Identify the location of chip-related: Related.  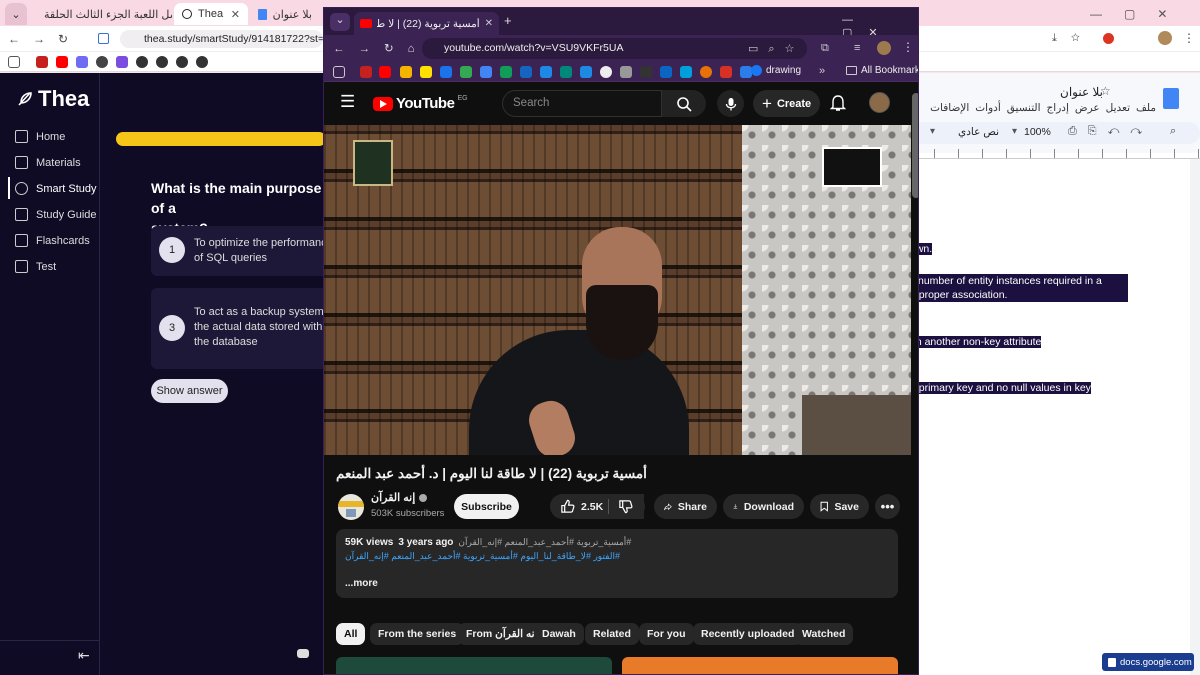
(612, 634).